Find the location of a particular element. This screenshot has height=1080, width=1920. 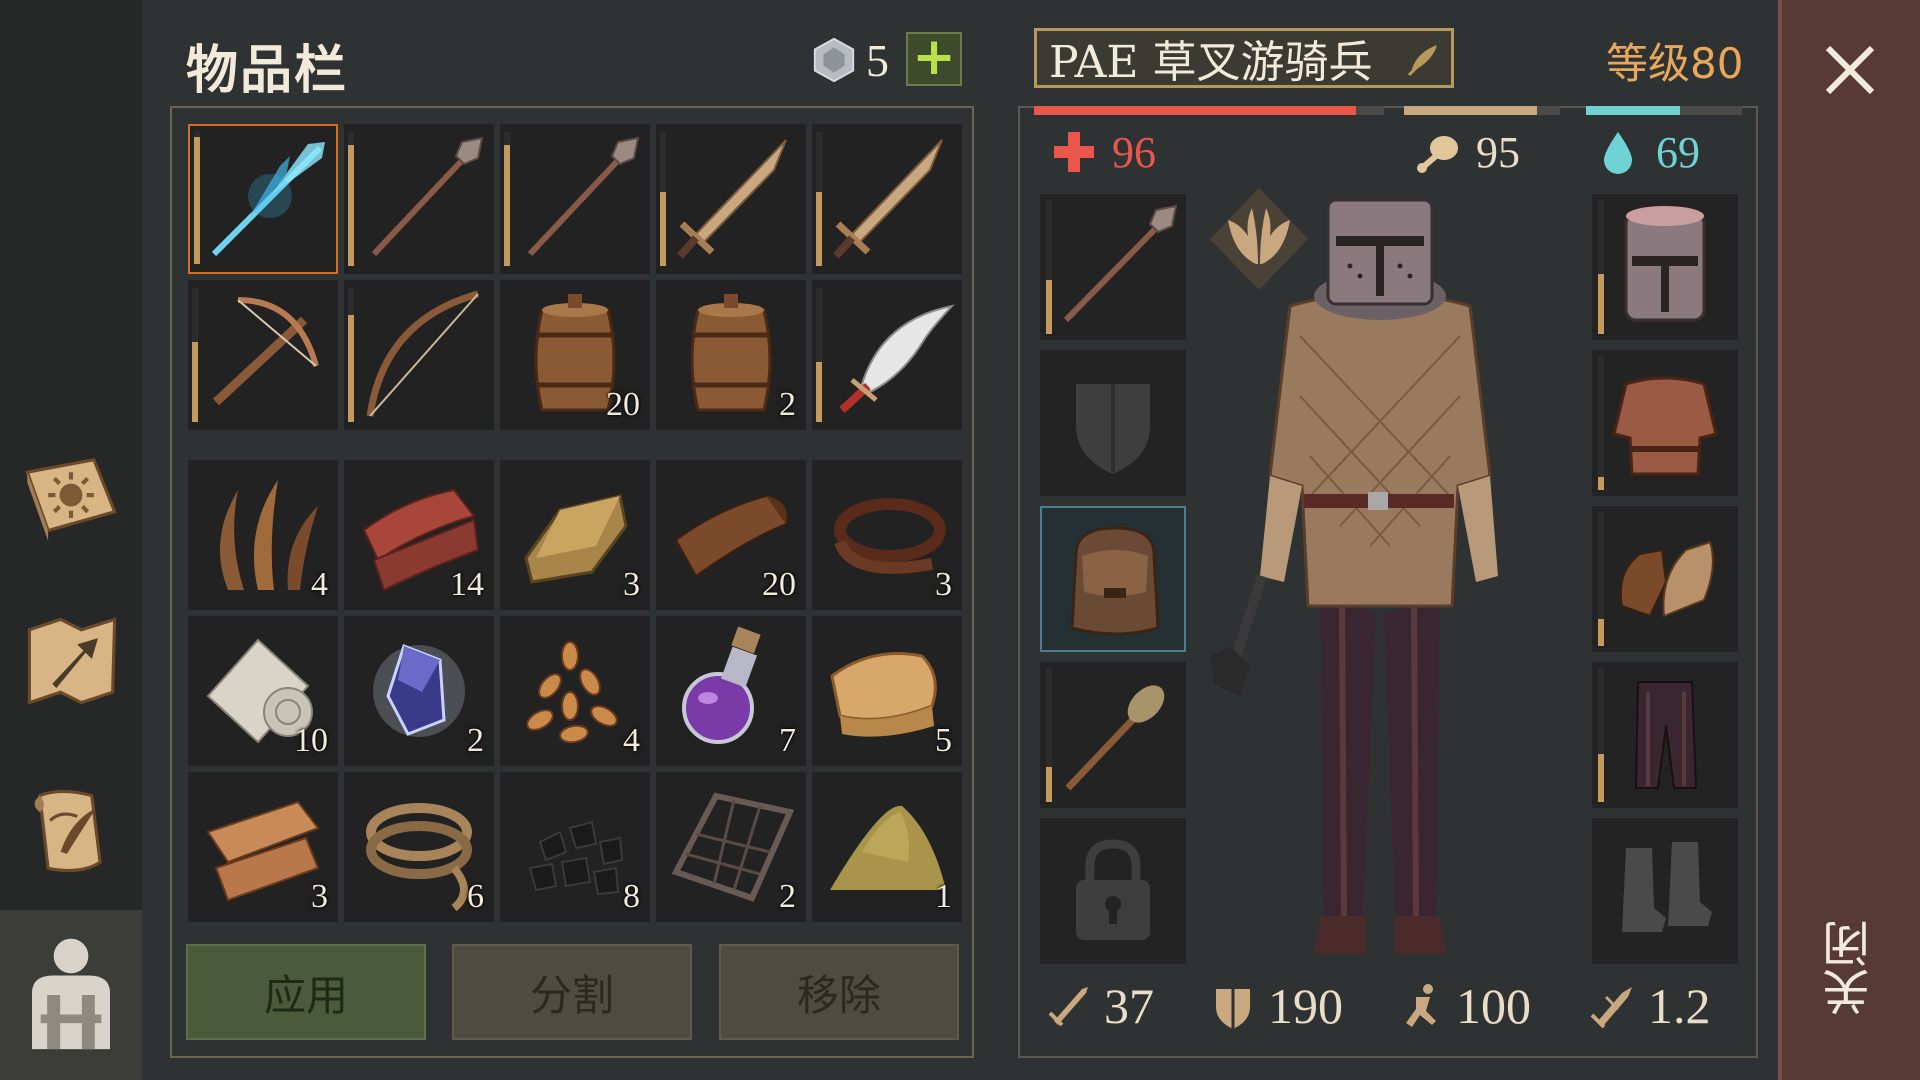

backpack-icon is located at coordinates (1115, 581).